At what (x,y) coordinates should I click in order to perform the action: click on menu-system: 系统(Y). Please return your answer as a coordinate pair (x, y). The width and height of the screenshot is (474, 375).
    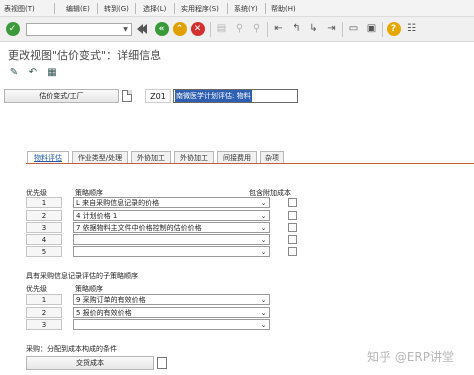
    Looking at the image, I should click on (246, 9).